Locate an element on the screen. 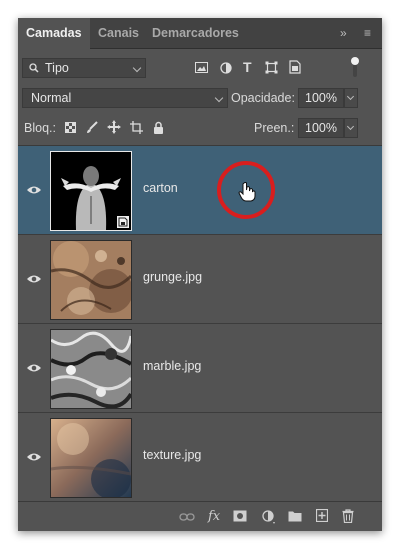 Image resolution: width=400 pixels, height=550 pixels. filter-kind-select: Tipo is located at coordinates (84, 68).